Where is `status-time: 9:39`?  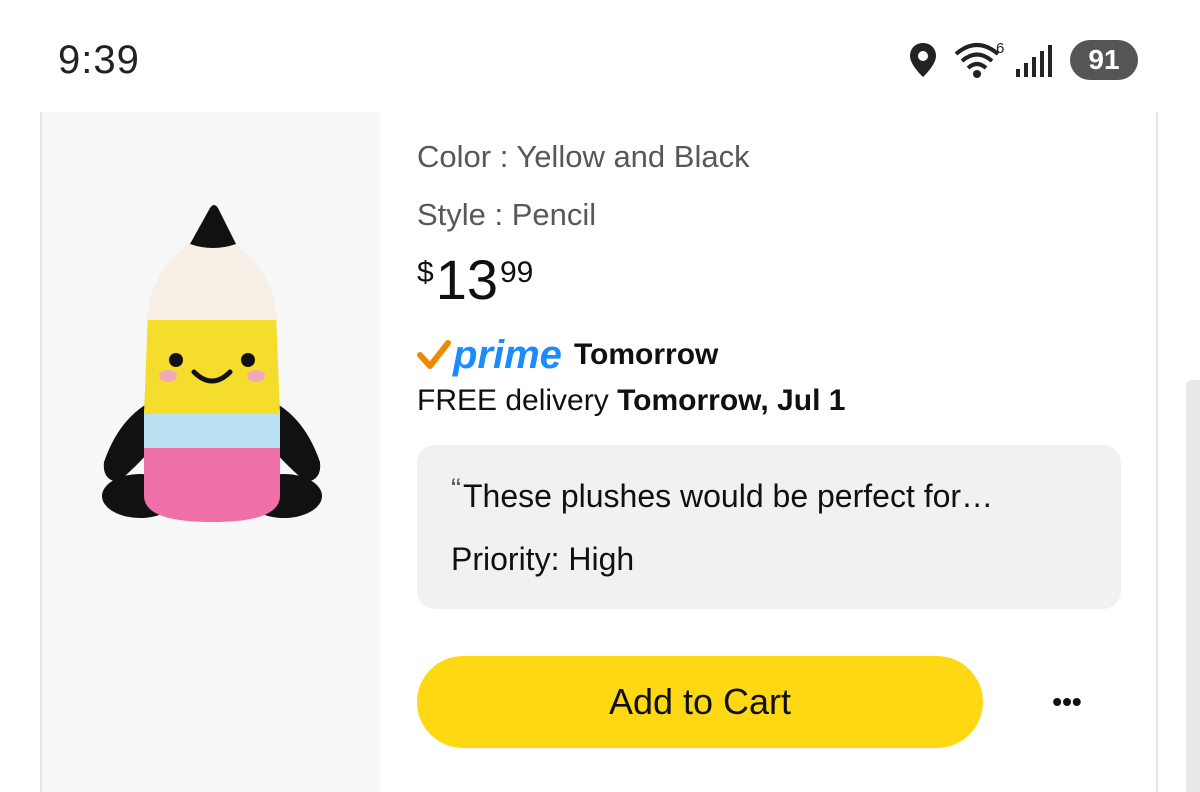 status-time: 9:39 is located at coordinates (99, 60).